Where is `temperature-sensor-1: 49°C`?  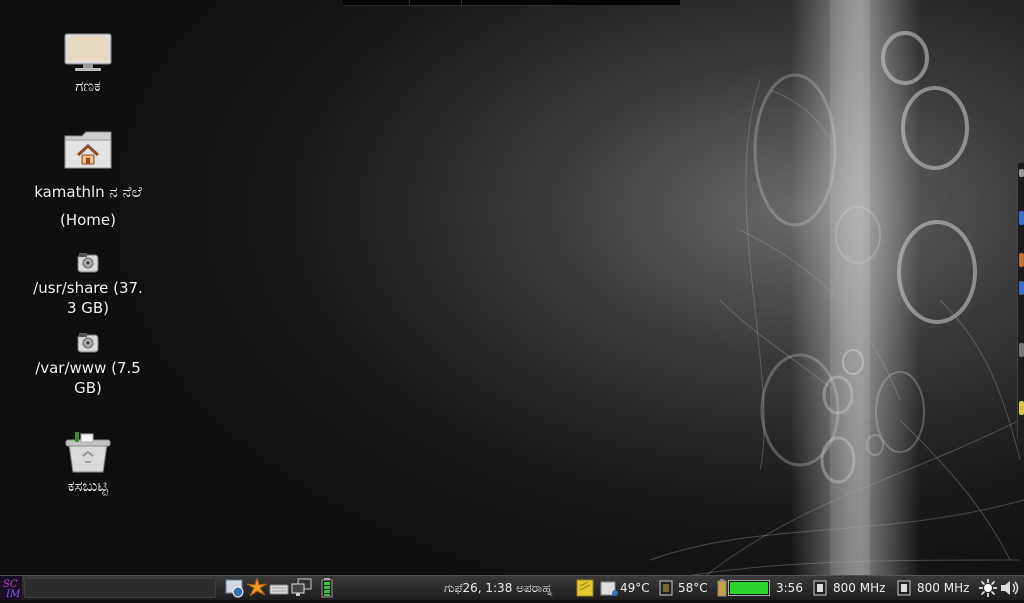 temperature-sensor-1: 49°C is located at coordinates (625, 588).